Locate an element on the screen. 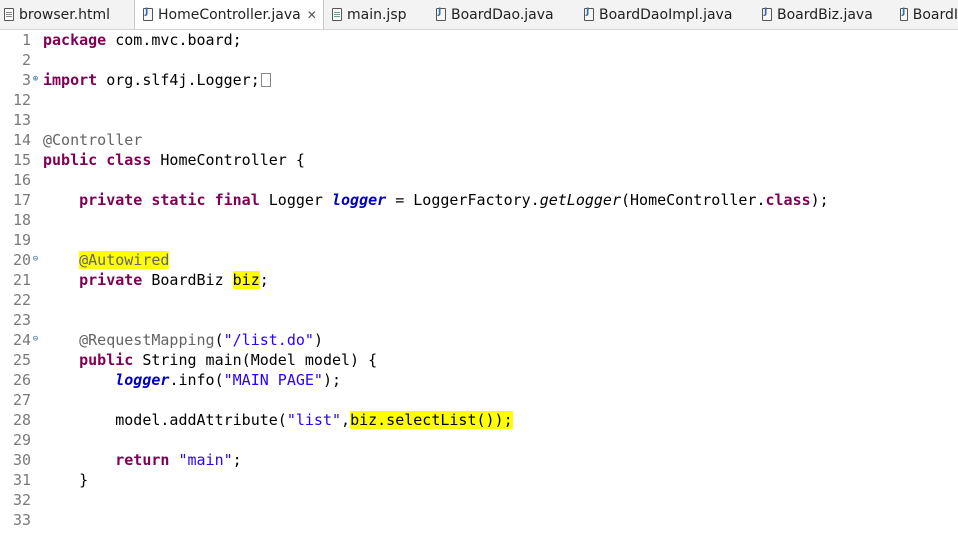  close-tab-icon: ✕ is located at coordinates (312, 15).